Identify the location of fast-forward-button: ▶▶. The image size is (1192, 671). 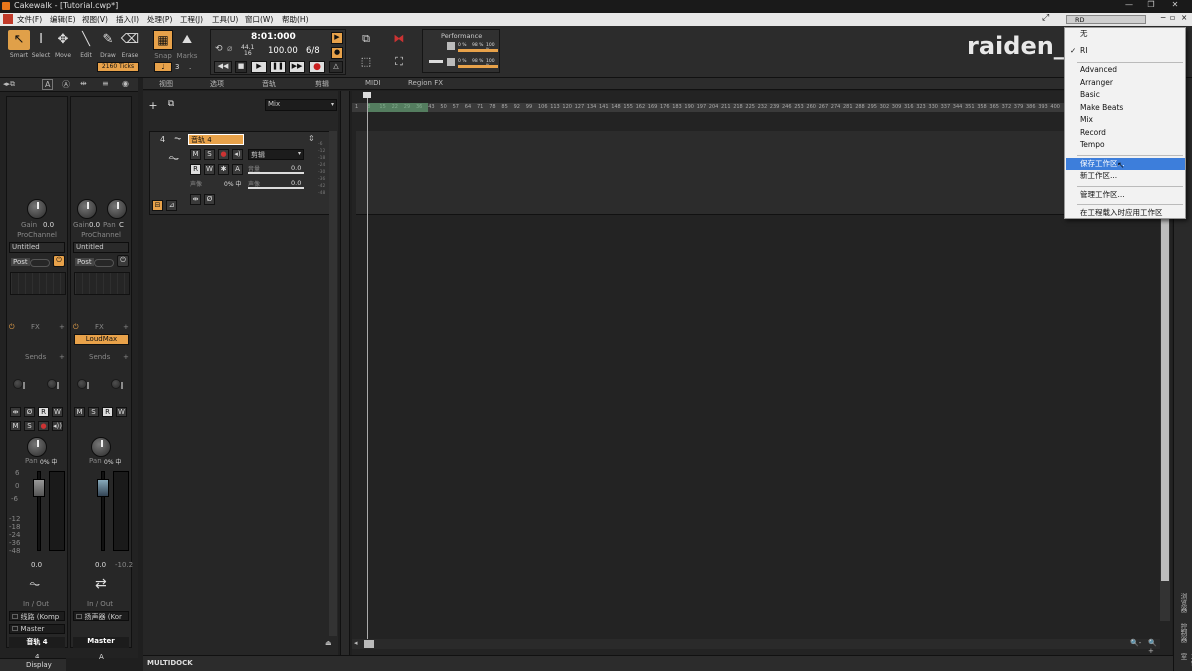
(297, 67).